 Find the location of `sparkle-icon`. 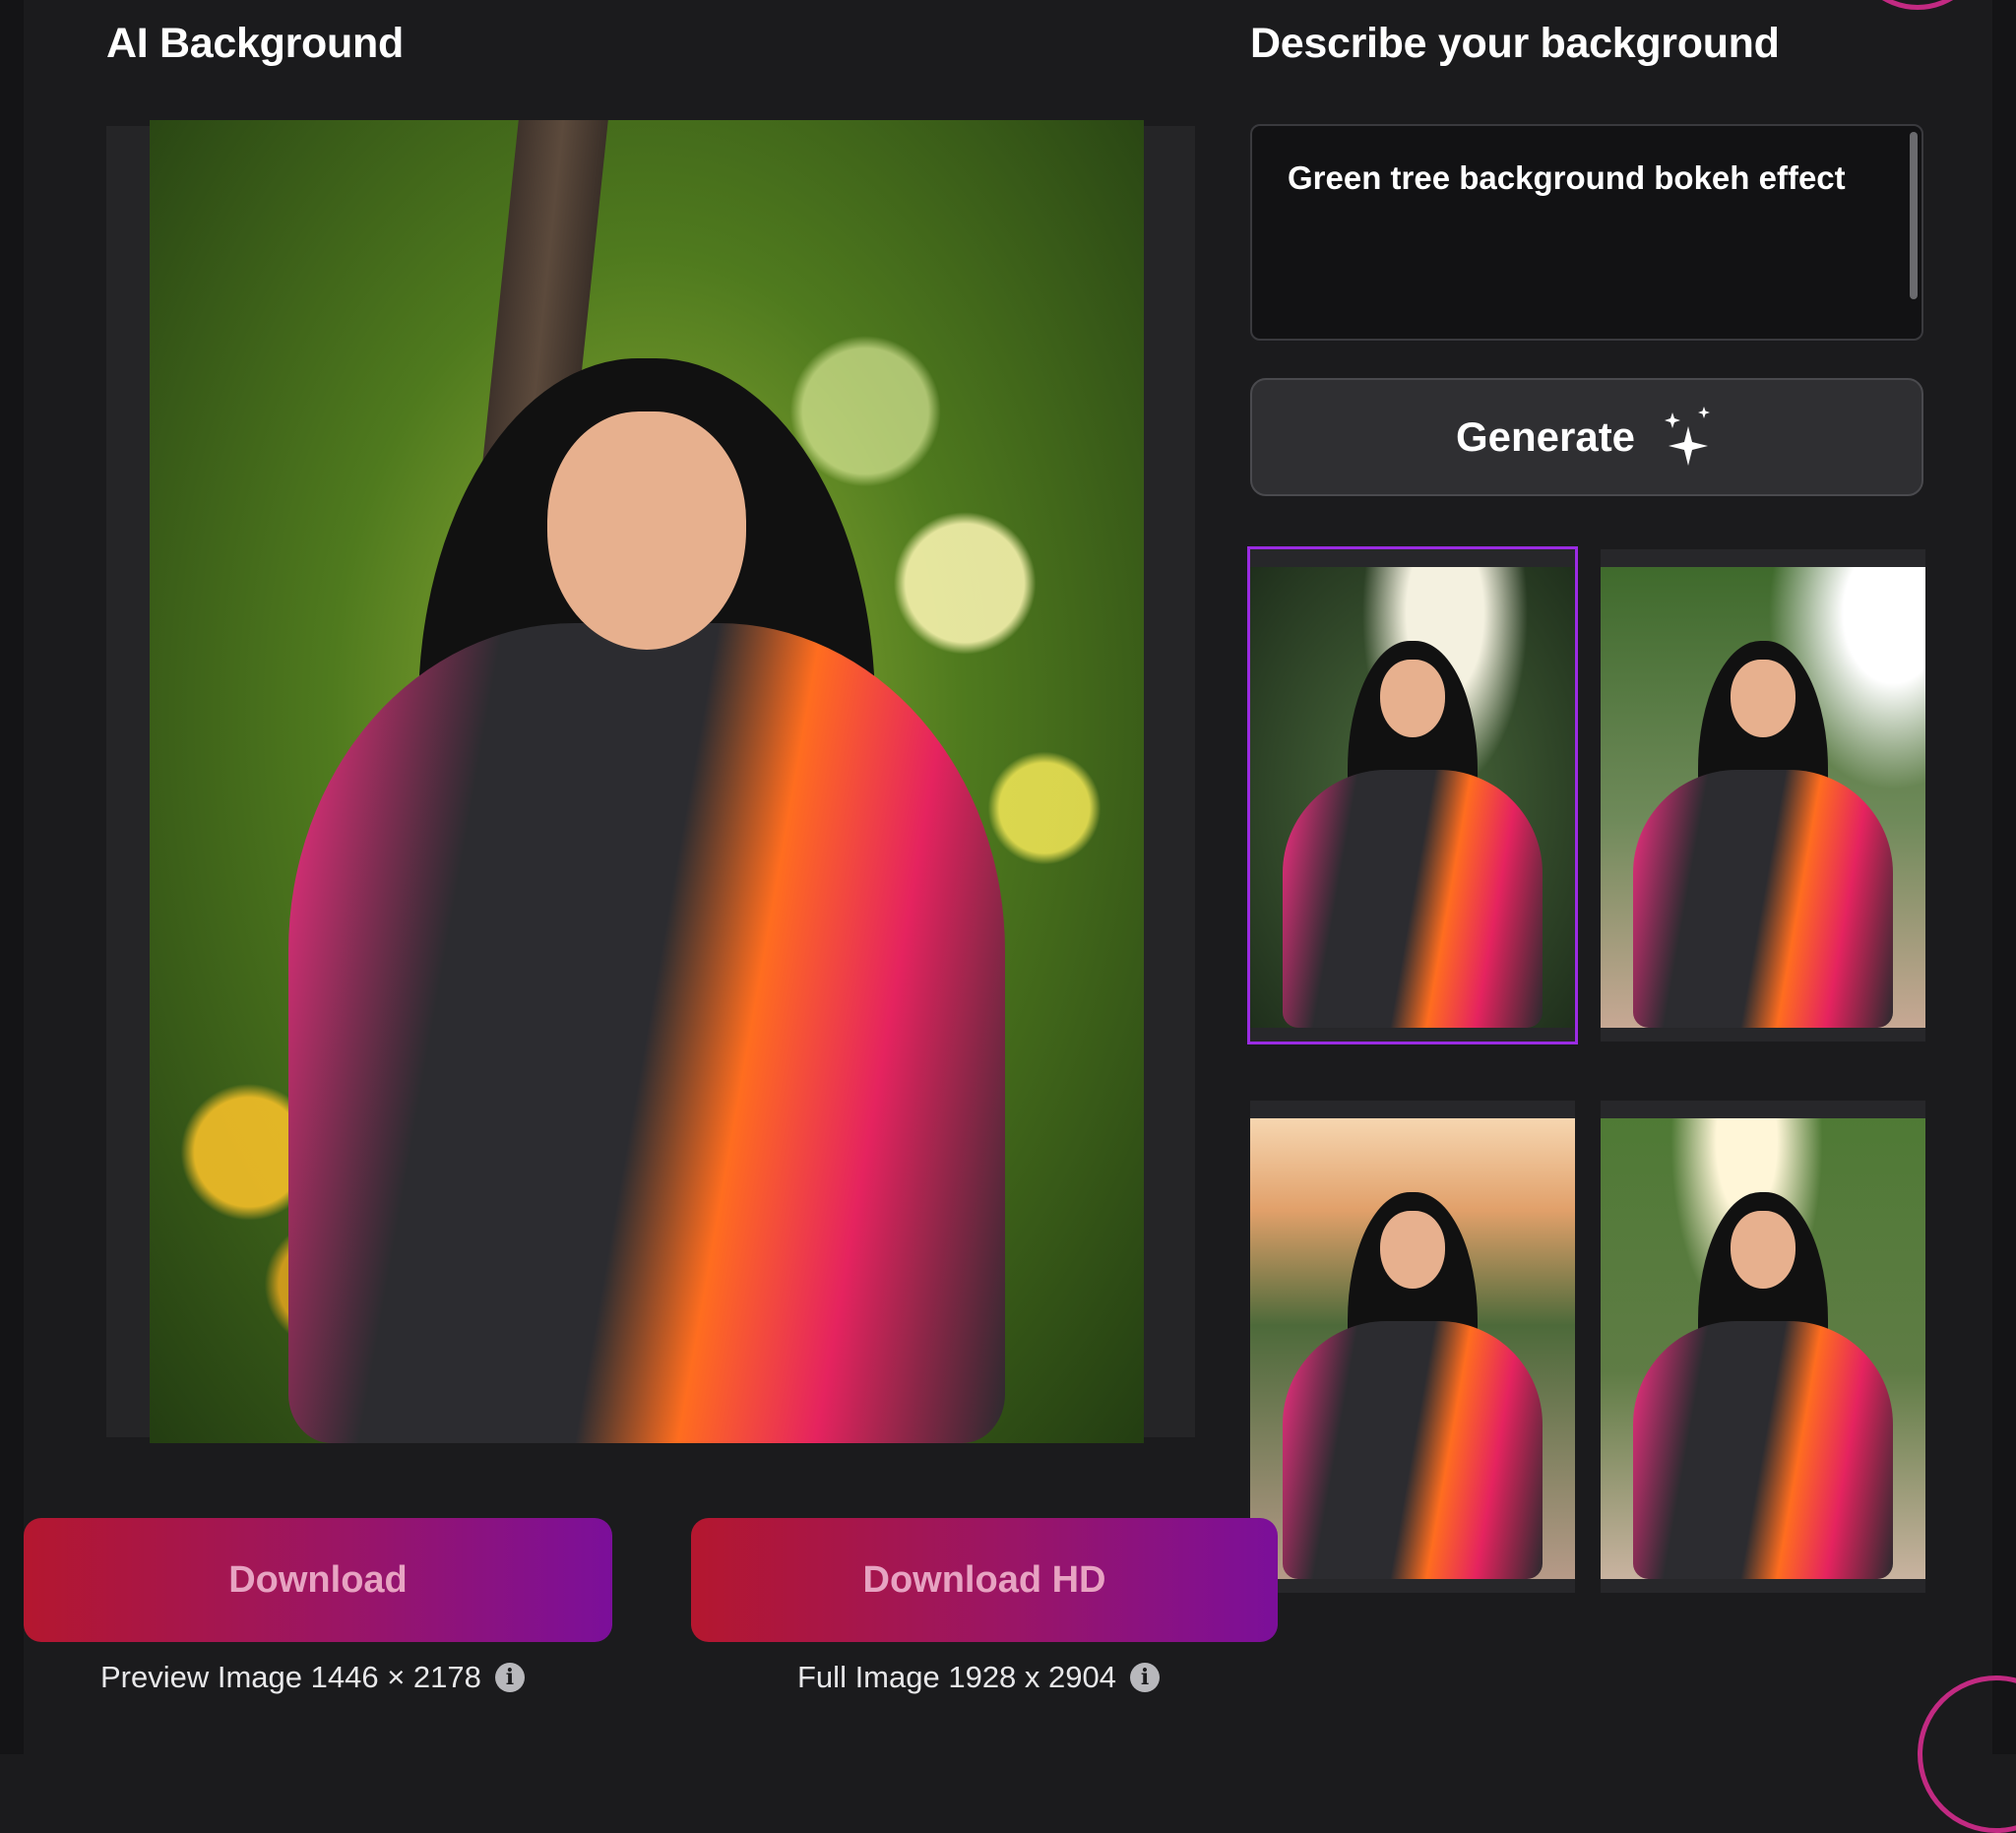

sparkle-icon is located at coordinates (1688, 436).